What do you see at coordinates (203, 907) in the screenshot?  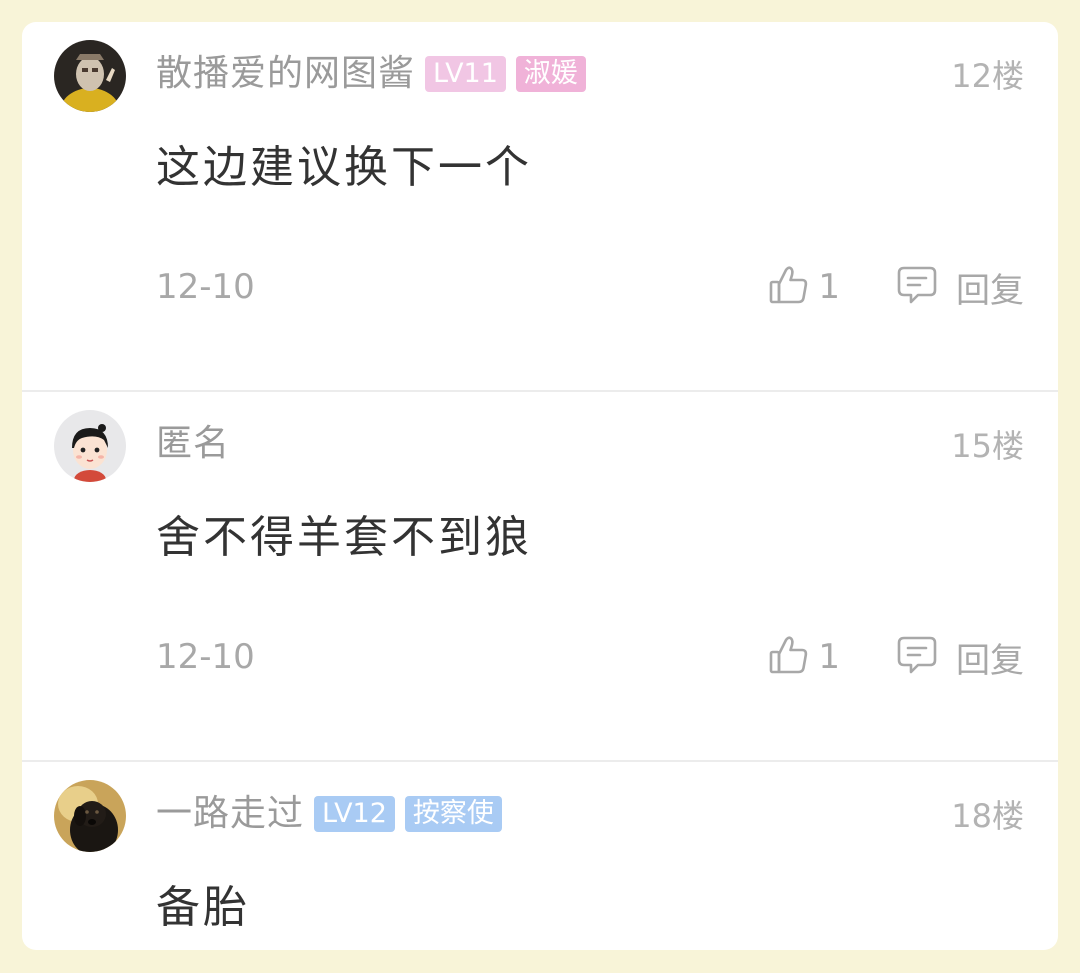 I see `comment-text: 备胎` at bounding box center [203, 907].